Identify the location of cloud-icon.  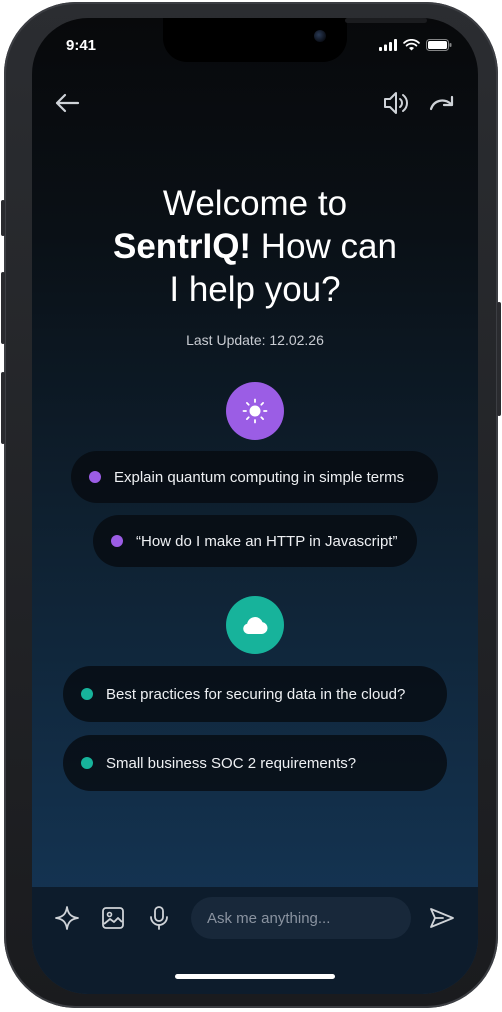
(255, 625).